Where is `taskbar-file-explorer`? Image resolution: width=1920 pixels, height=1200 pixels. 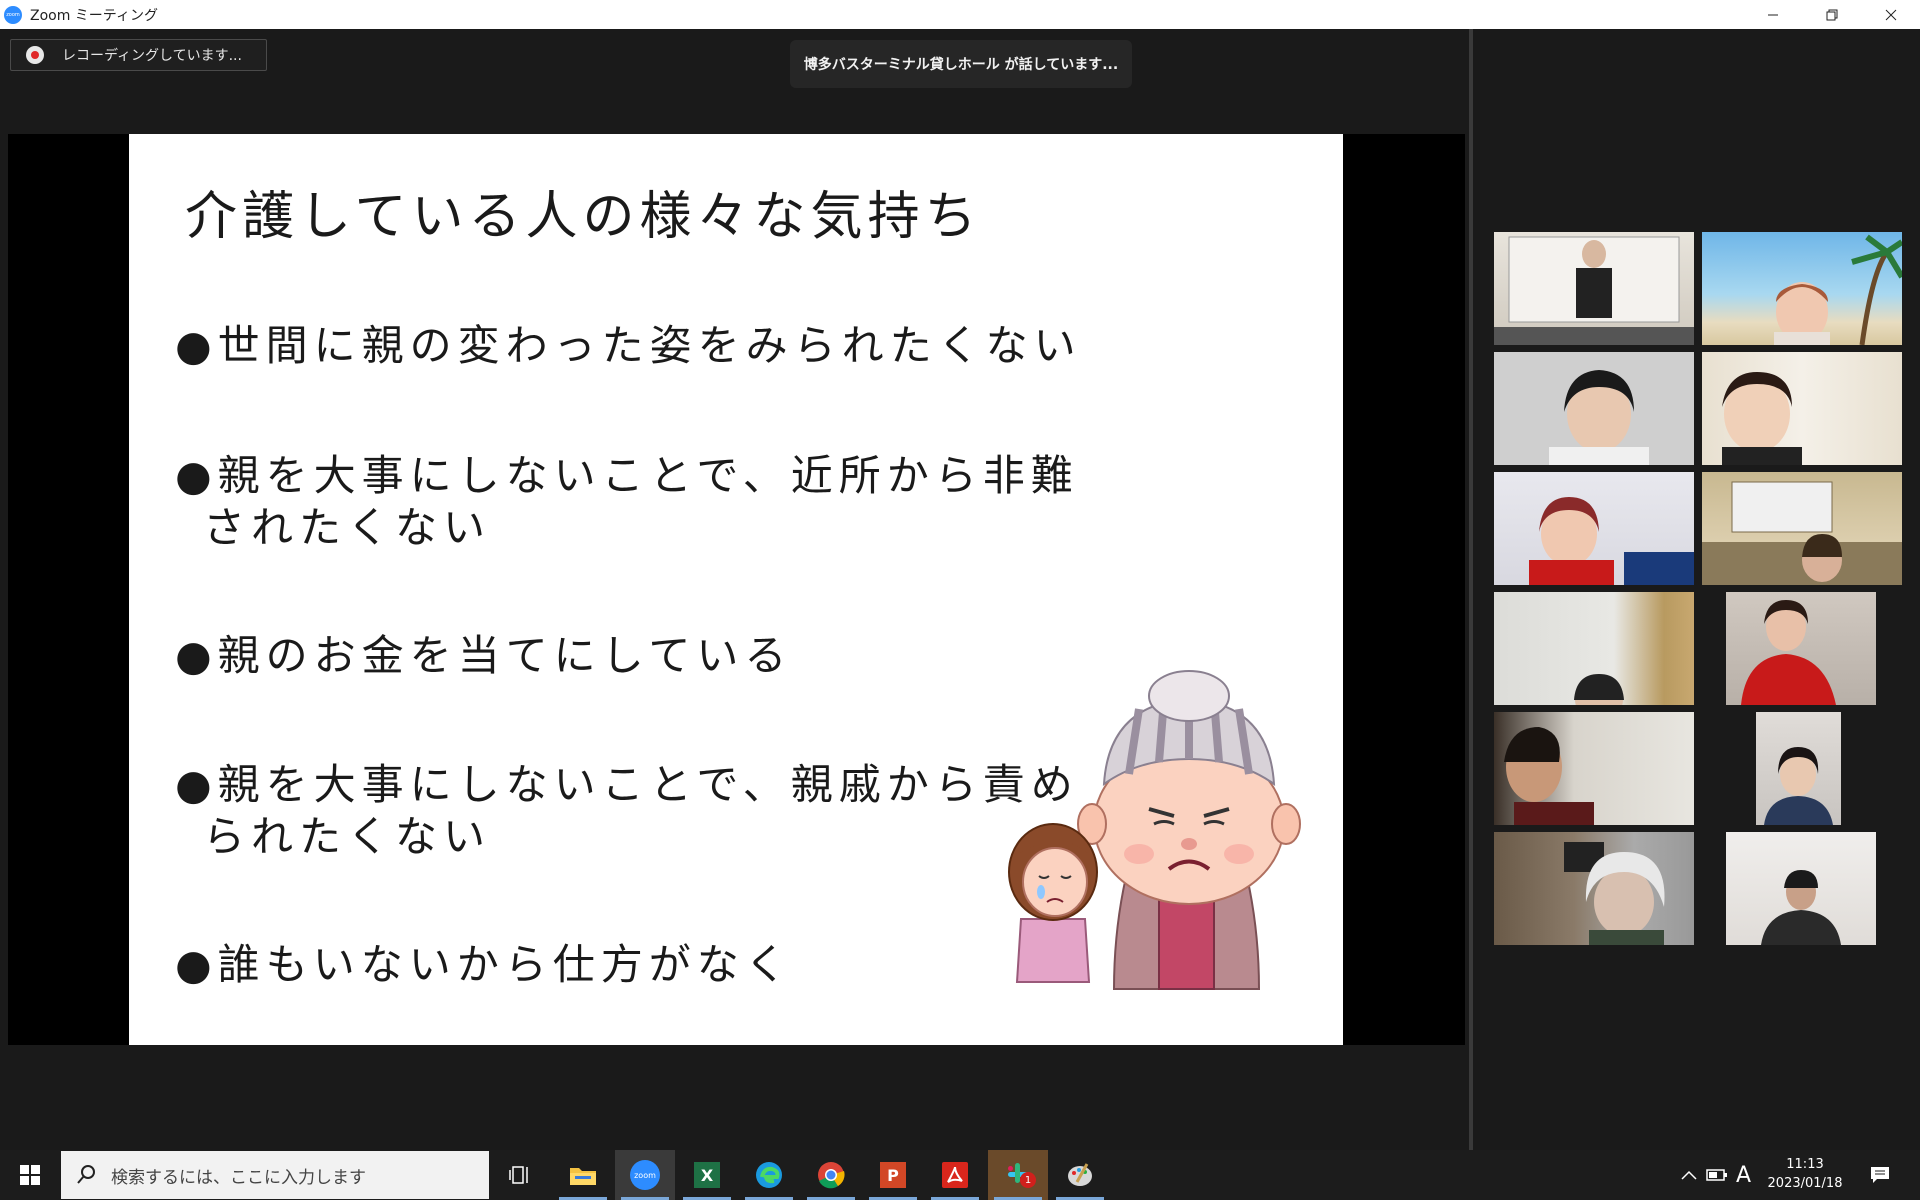 taskbar-file-explorer is located at coordinates (583, 1175).